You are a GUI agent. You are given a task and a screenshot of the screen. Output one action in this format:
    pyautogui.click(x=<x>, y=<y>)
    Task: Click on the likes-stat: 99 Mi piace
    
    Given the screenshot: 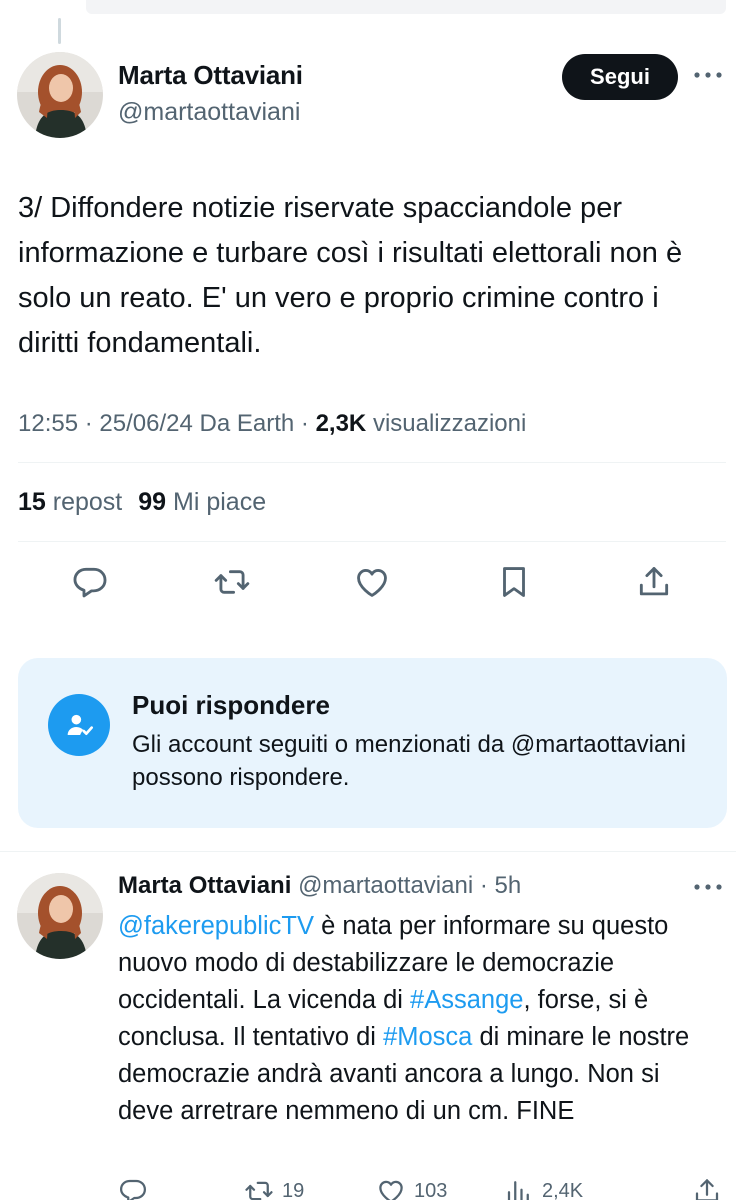 What is the action you would take?
    pyautogui.click(x=202, y=502)
    